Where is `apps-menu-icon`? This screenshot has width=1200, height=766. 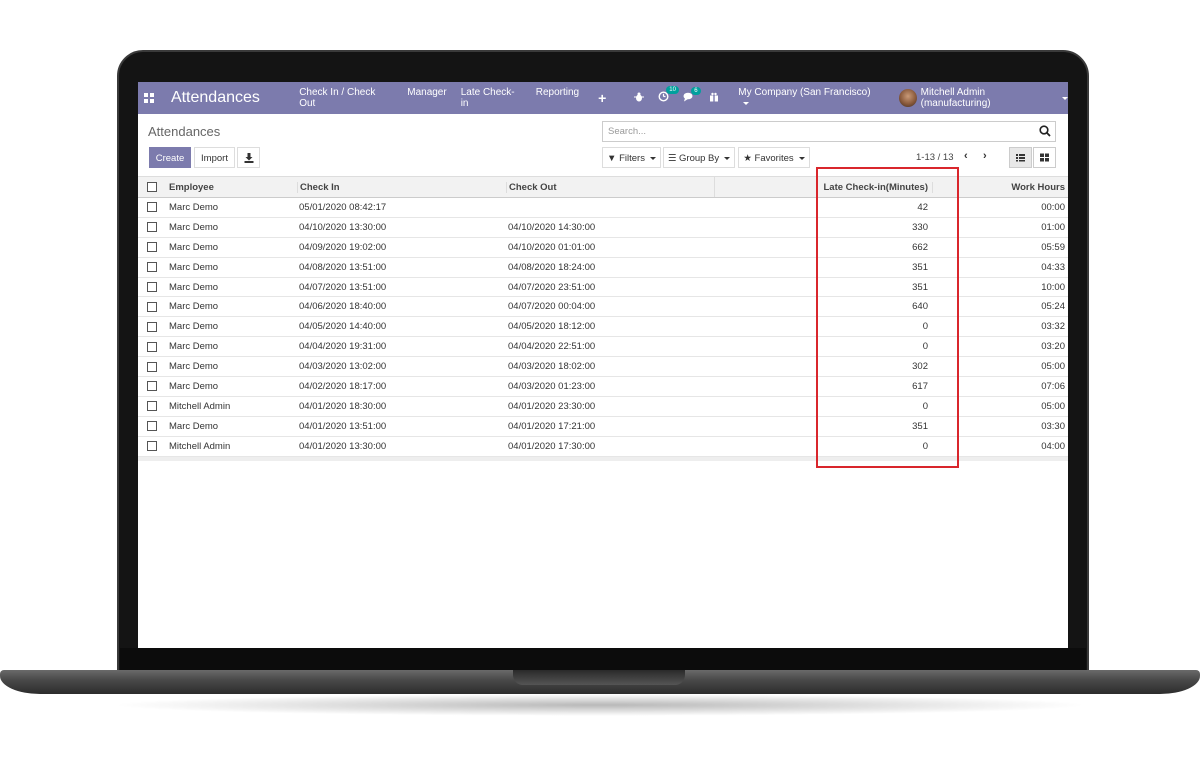 apps-menu-icon is located at coordinates (149, 98).